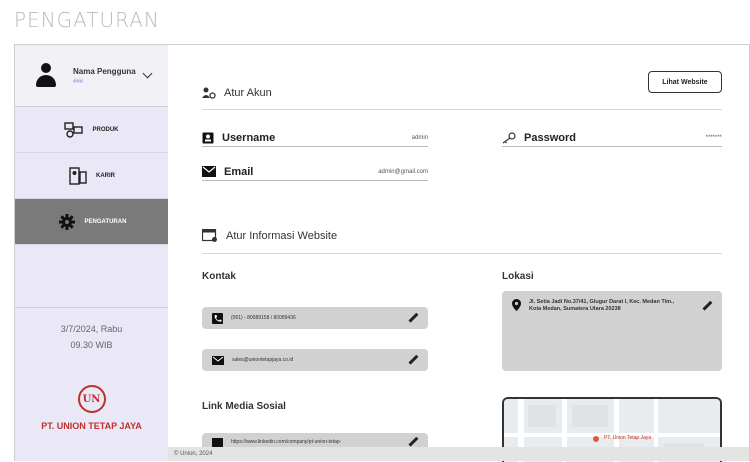 This screenshot has width=750, height=462. I want to click on account-title: Atur Akun, so click(248, 93).